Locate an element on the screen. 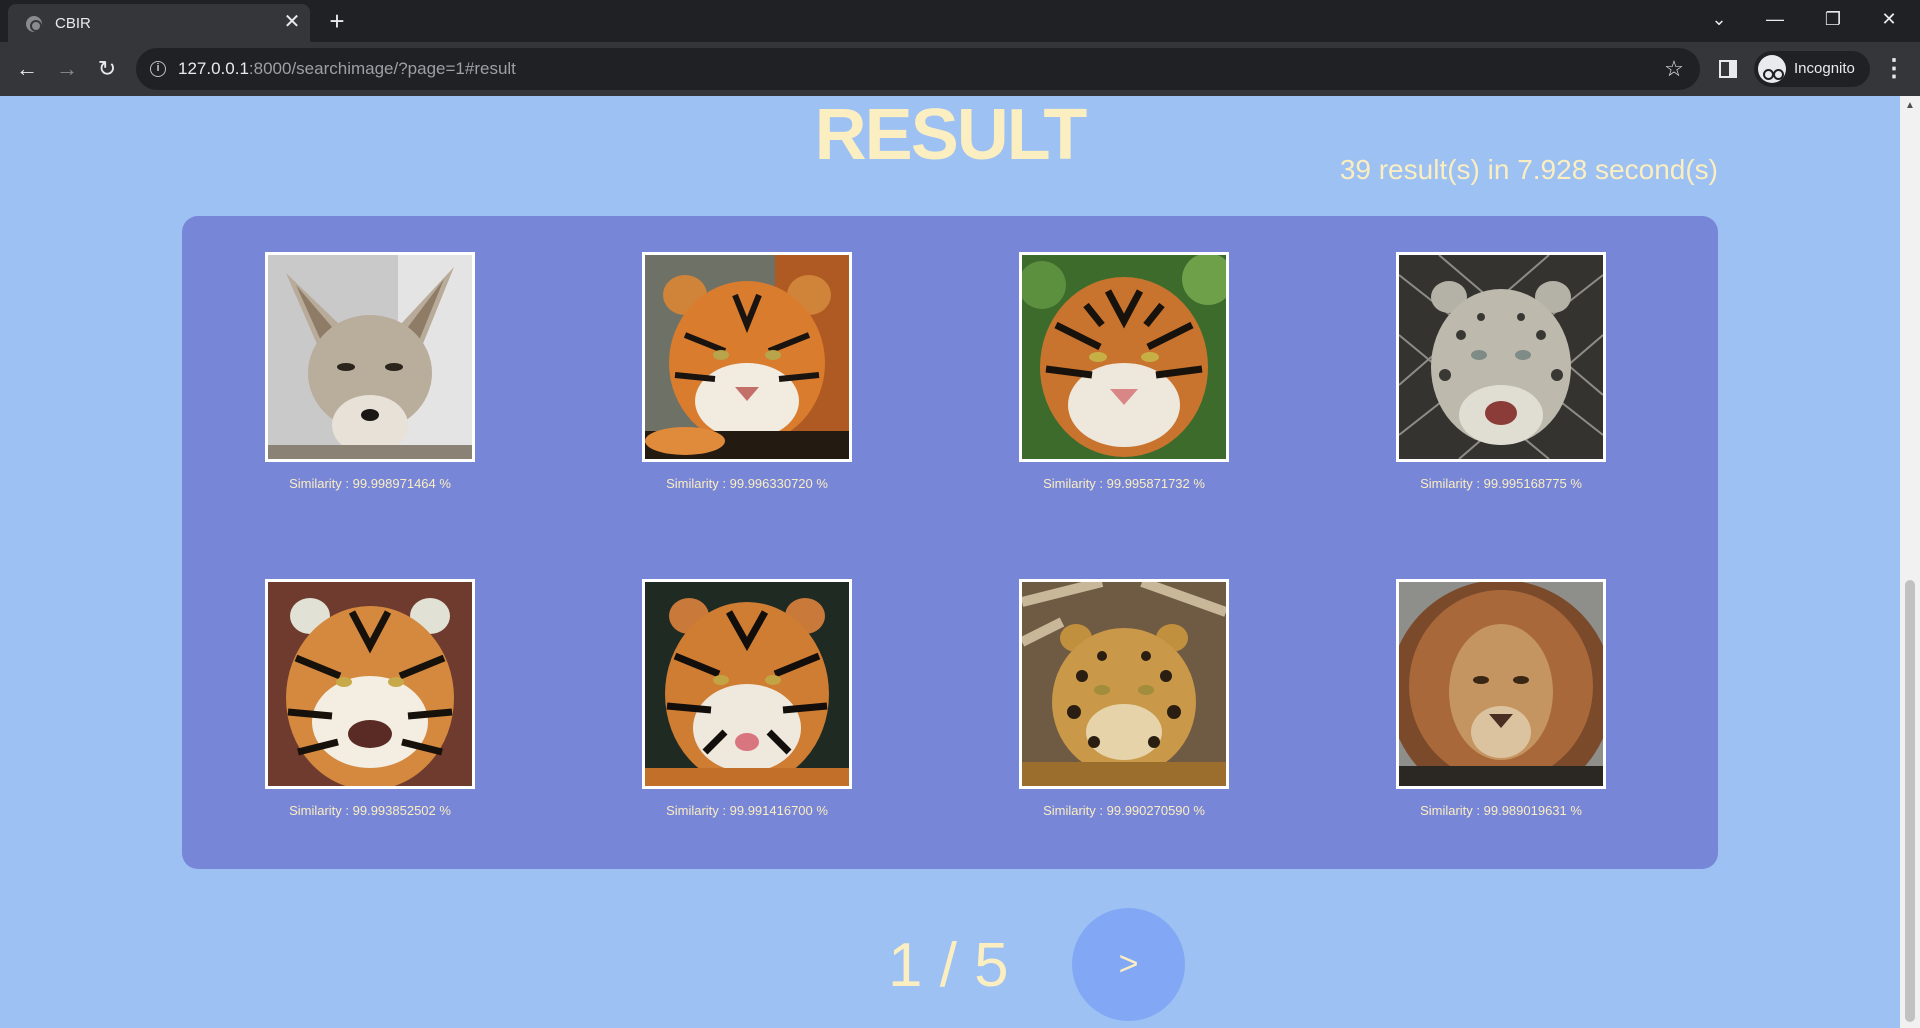 The height and width of the screenshot is (1028, 1920). similarity-score: Similarity : 99.995871732 % is located at coordinates (1124, 483).